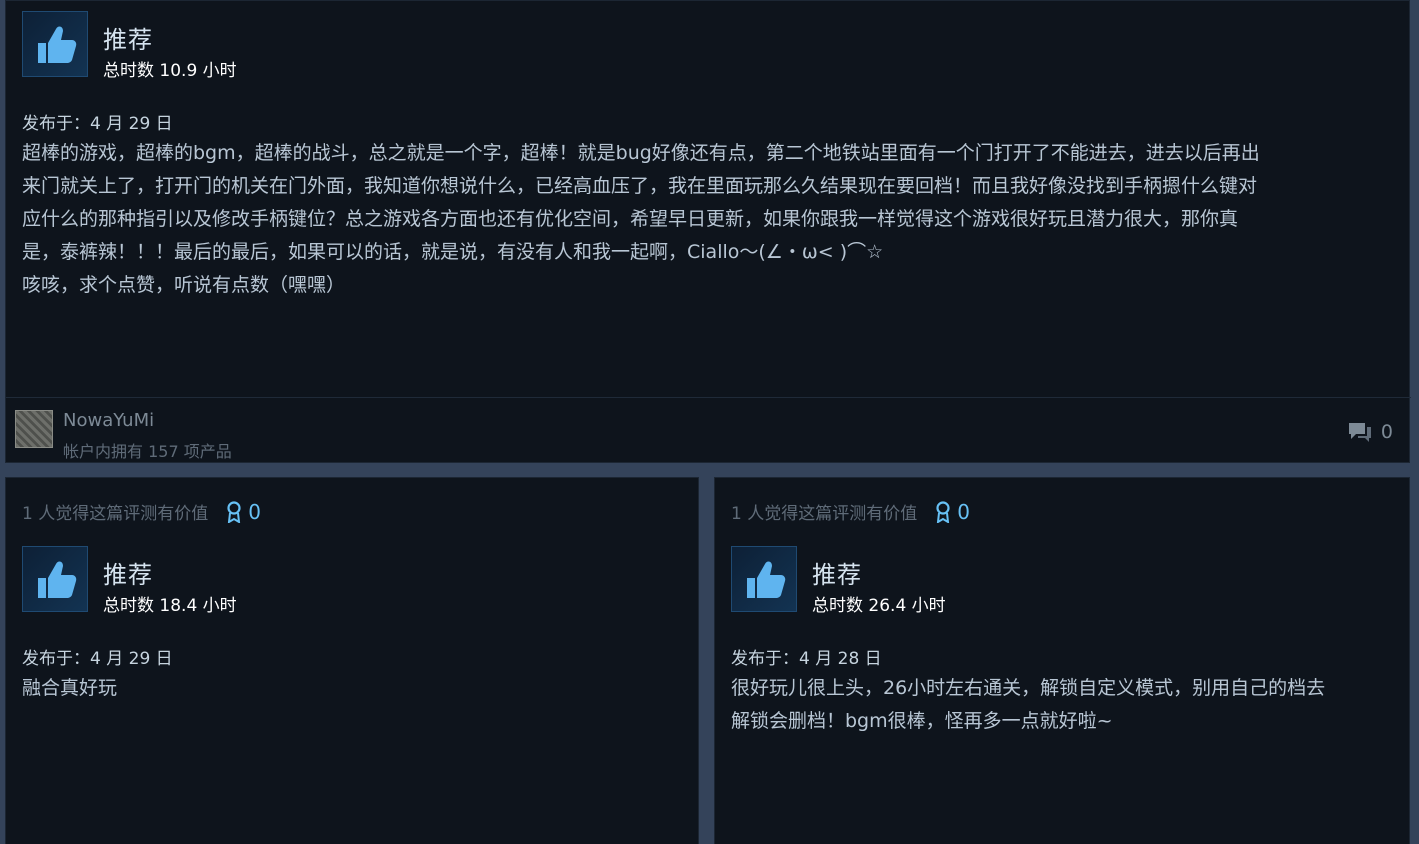 The height and width of the screenshot is (844, 1419). I want to click on comment-count: 0, so click(1386, 432).